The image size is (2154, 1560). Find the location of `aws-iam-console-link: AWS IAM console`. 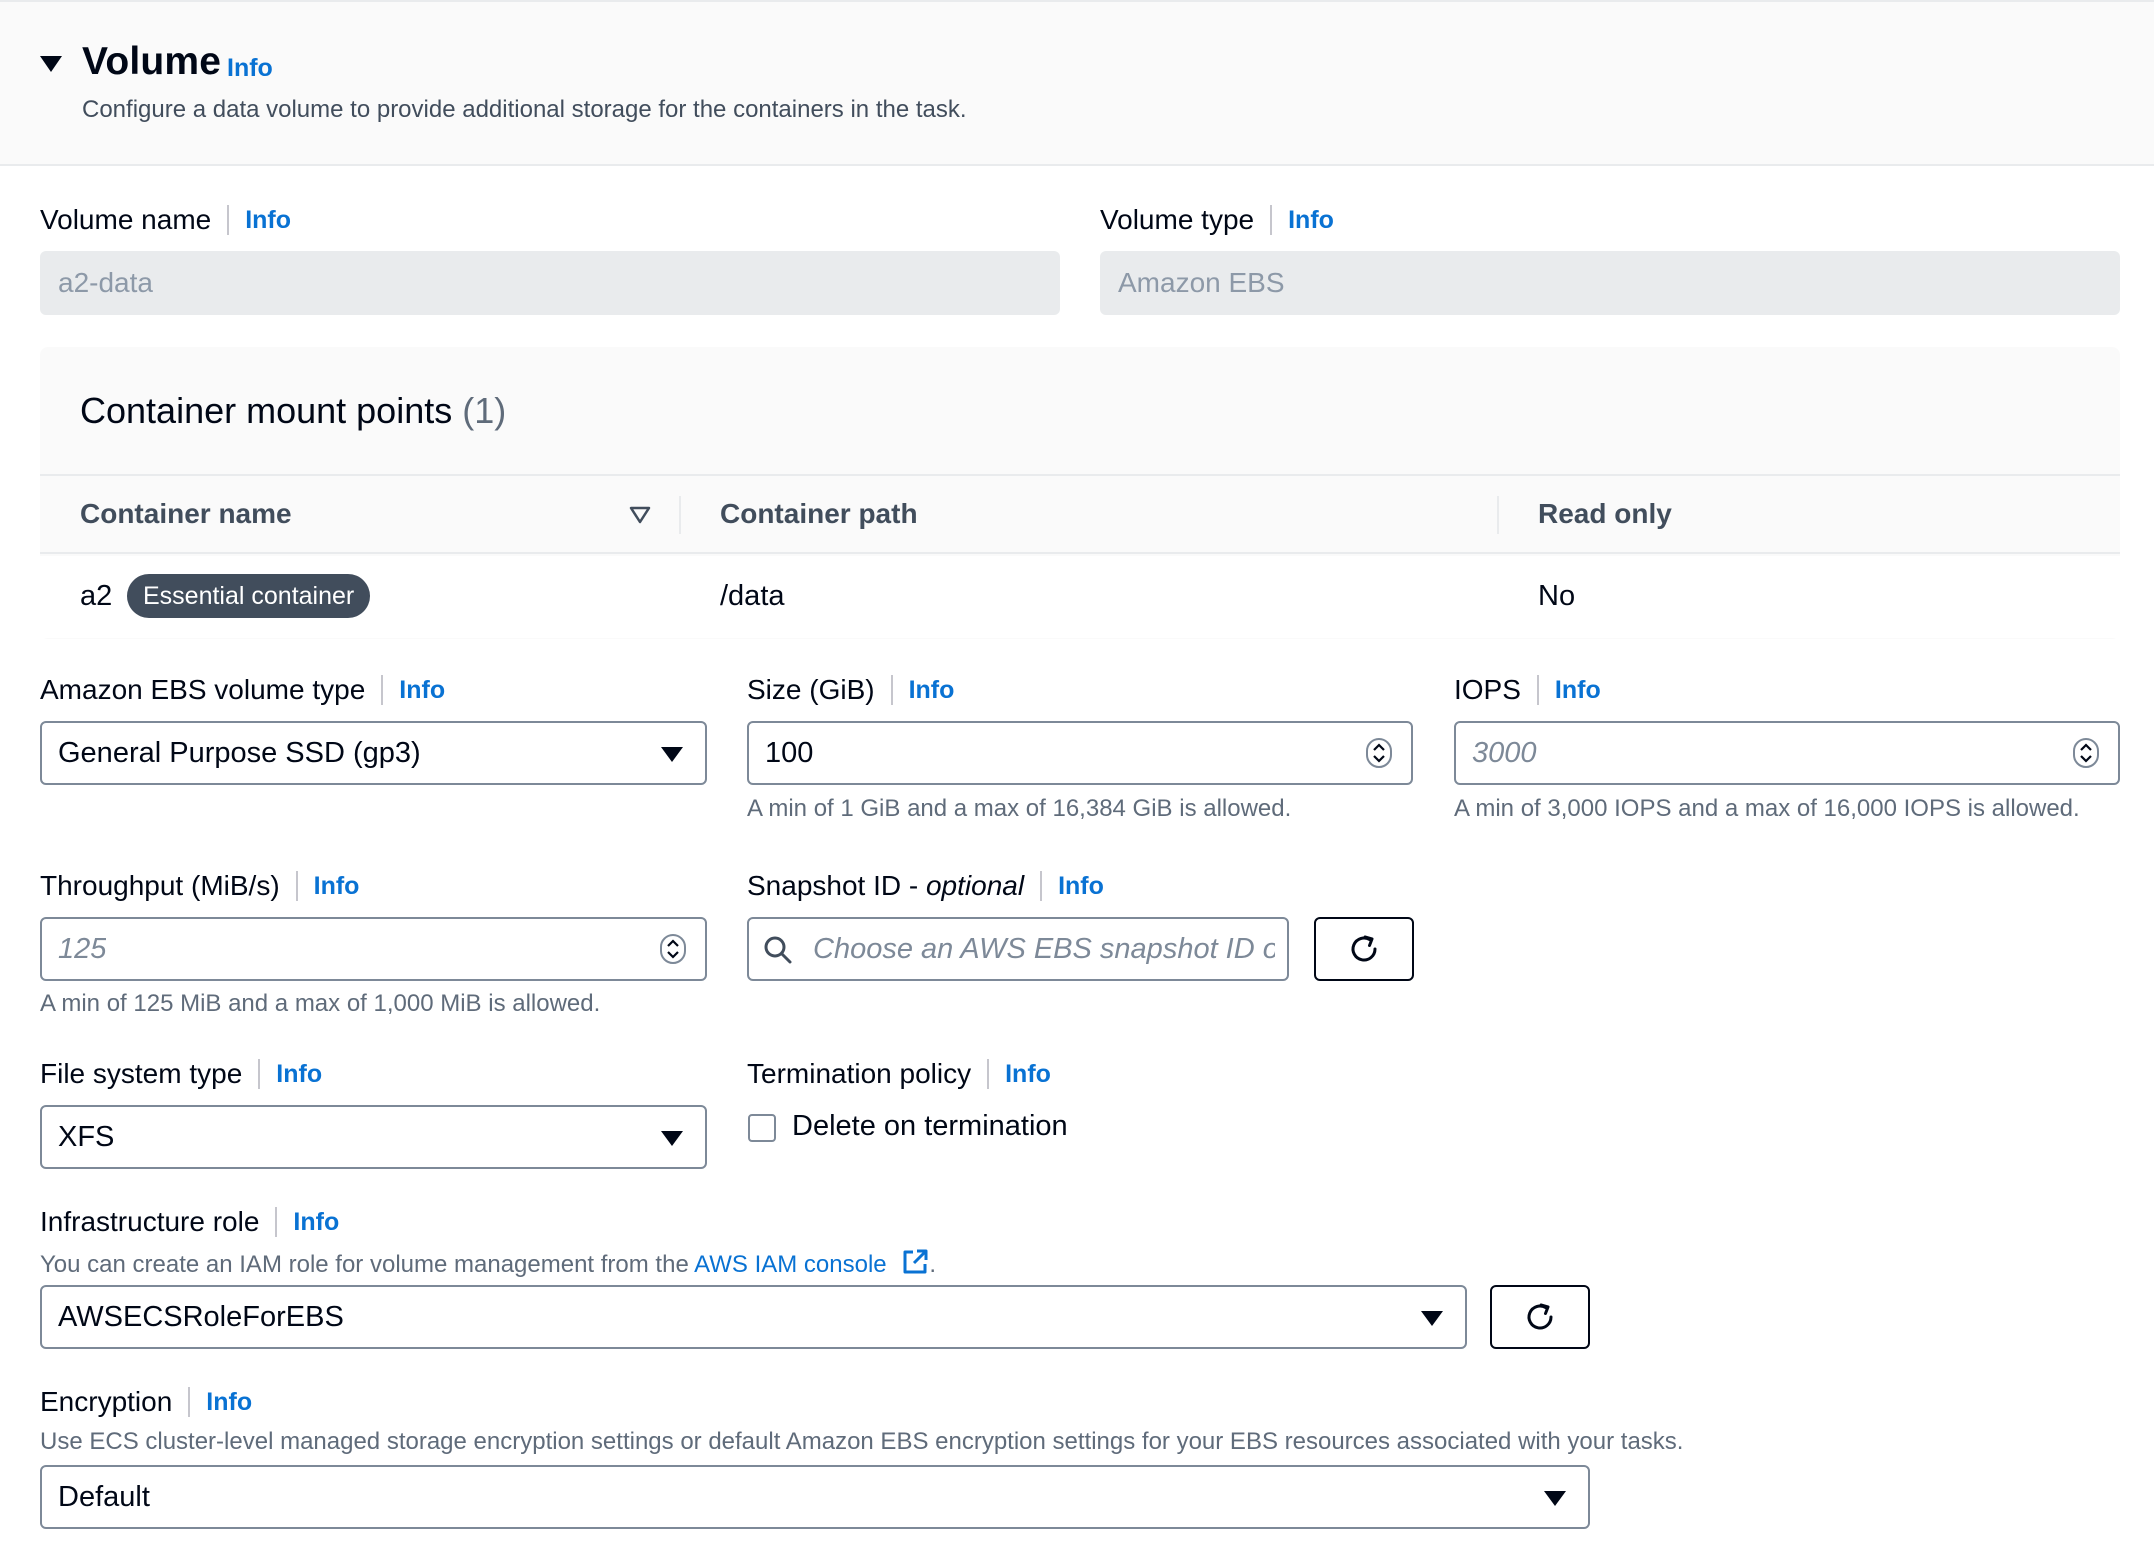

aws-iam-console-link: AWS IAM console is located at coordinates (790, 1264).